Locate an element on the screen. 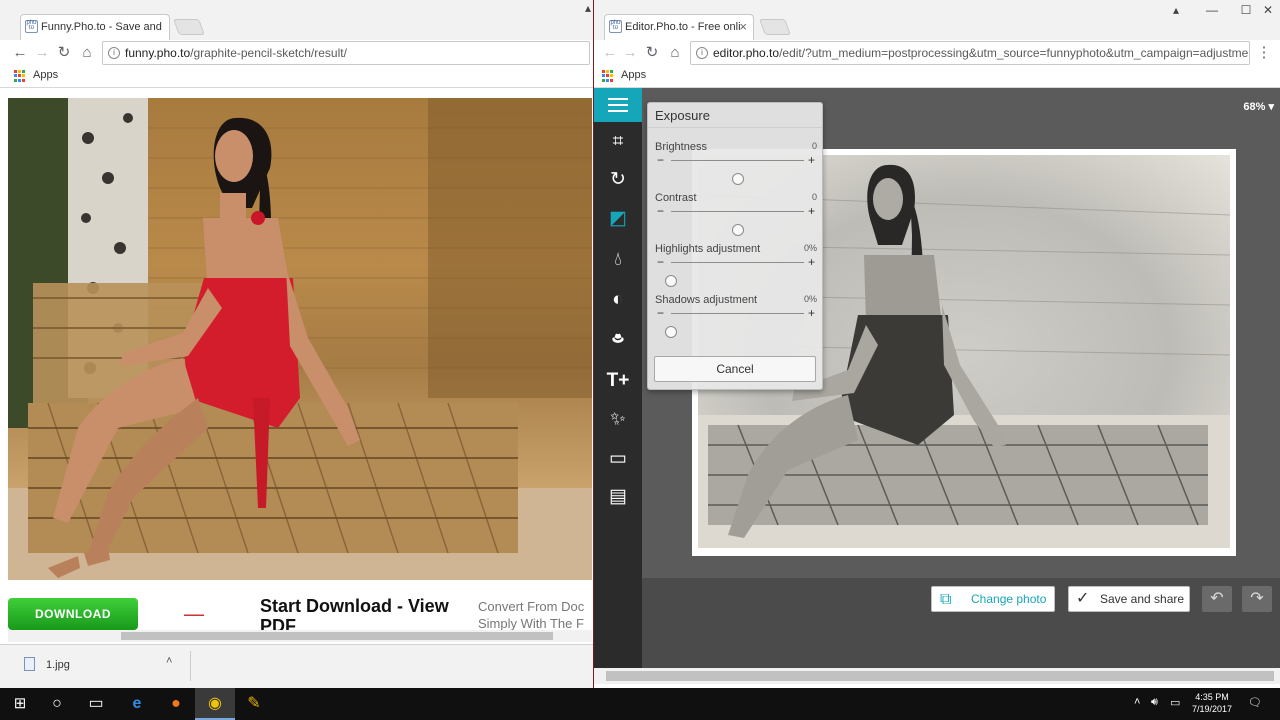 Image resolution: width=1280 pixels, height=720 pixels. cortana-search-icon: ○ is located at coordinates (57, 704).